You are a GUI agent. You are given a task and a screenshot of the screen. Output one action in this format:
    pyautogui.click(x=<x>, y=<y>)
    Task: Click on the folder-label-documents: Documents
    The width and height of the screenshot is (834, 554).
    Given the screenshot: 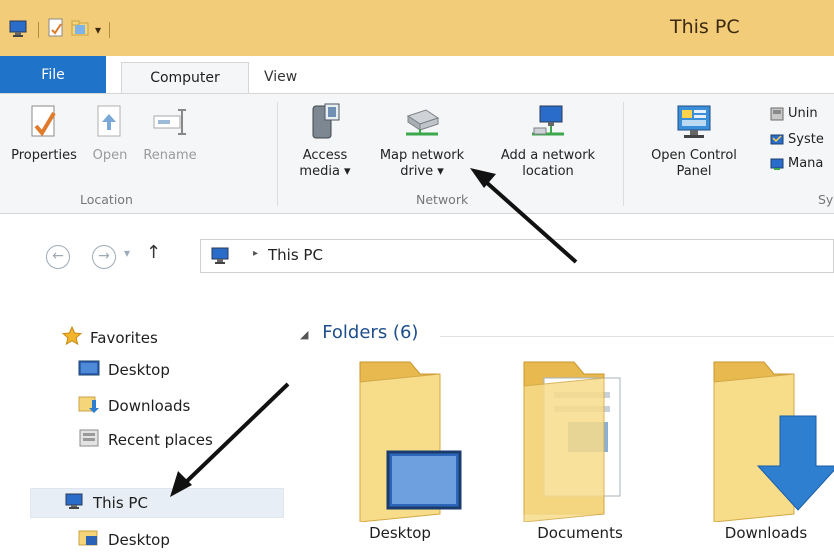 What is the action you would take?
    pyautogui.click(x=580, y=533)
    